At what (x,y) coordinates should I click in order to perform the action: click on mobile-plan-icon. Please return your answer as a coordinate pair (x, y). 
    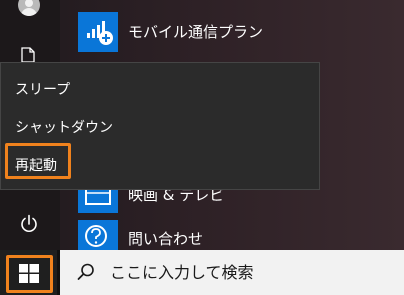
    Looking at the image, I should click on (100, 33).